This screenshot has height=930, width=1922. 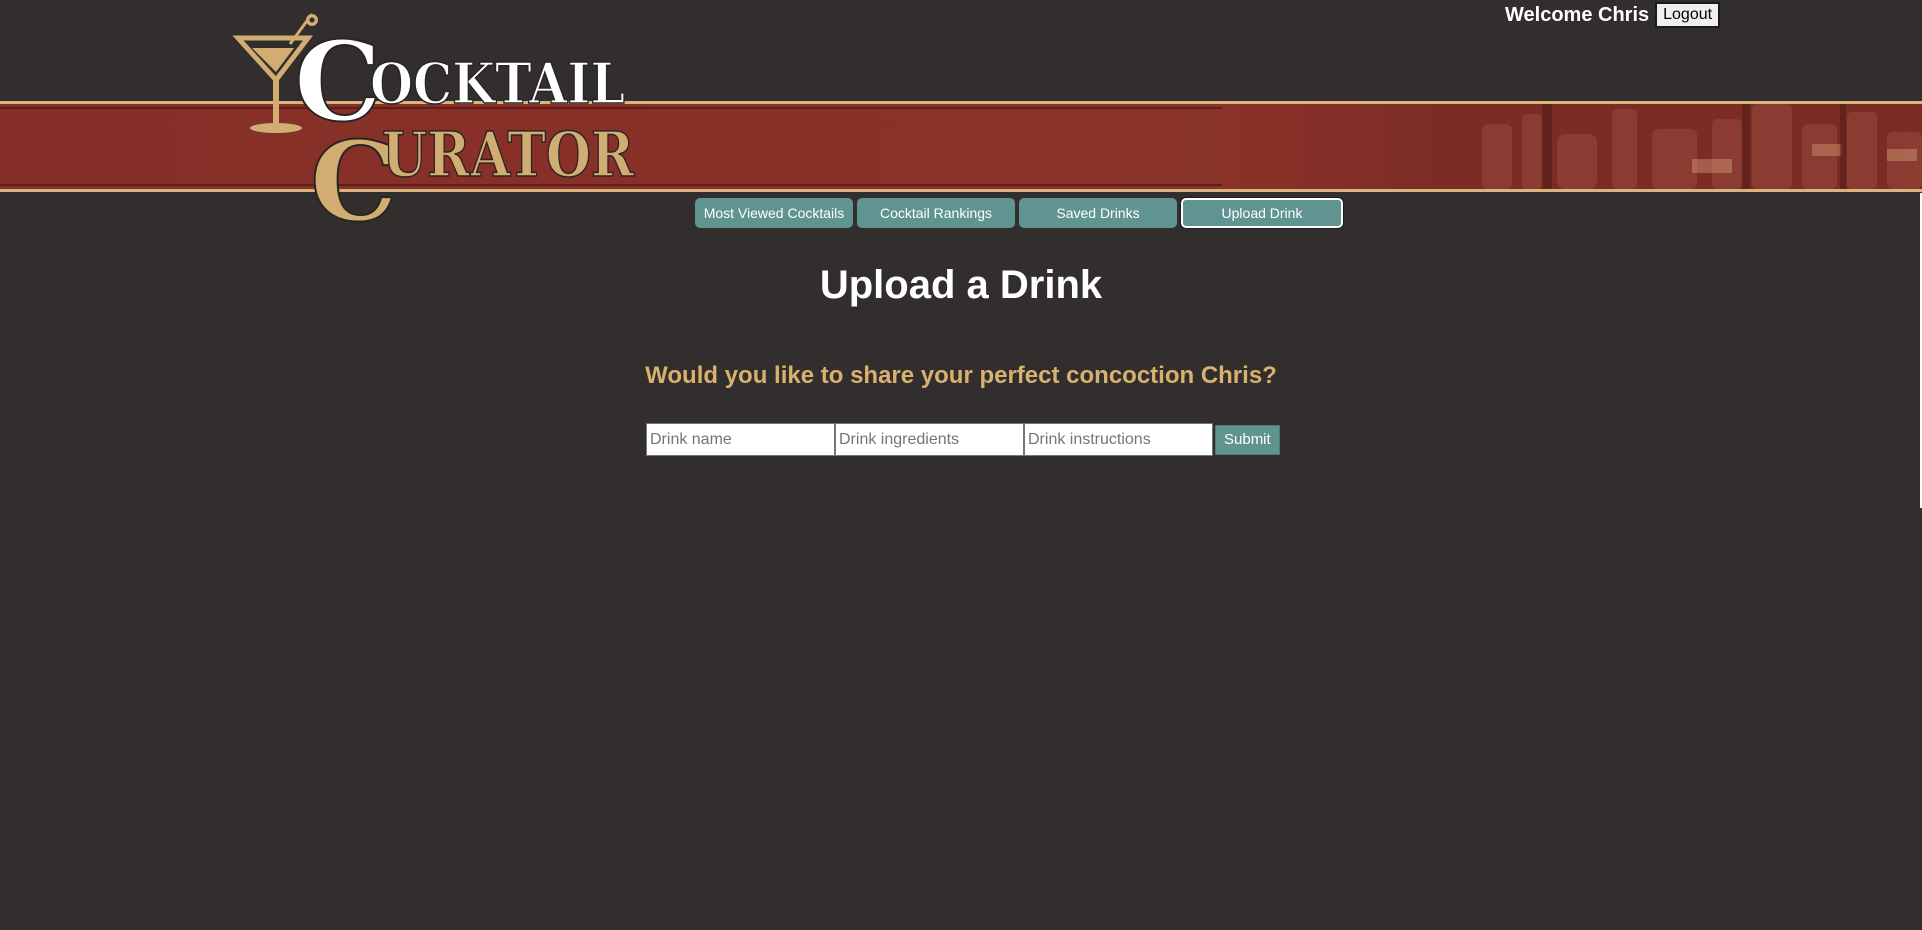 What do you see at coordinates (774, 213) in the screenshot?
I see `nav-most-viewed-cocktails: Most Viewed Cocktails` at bounding box center [774, 213].